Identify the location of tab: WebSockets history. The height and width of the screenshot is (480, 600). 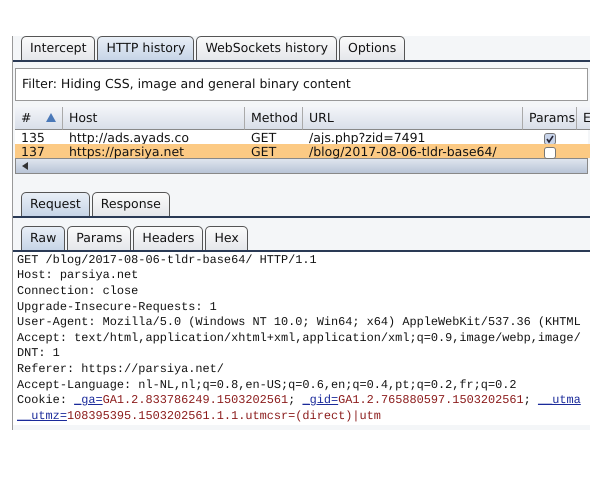
(267, 48).